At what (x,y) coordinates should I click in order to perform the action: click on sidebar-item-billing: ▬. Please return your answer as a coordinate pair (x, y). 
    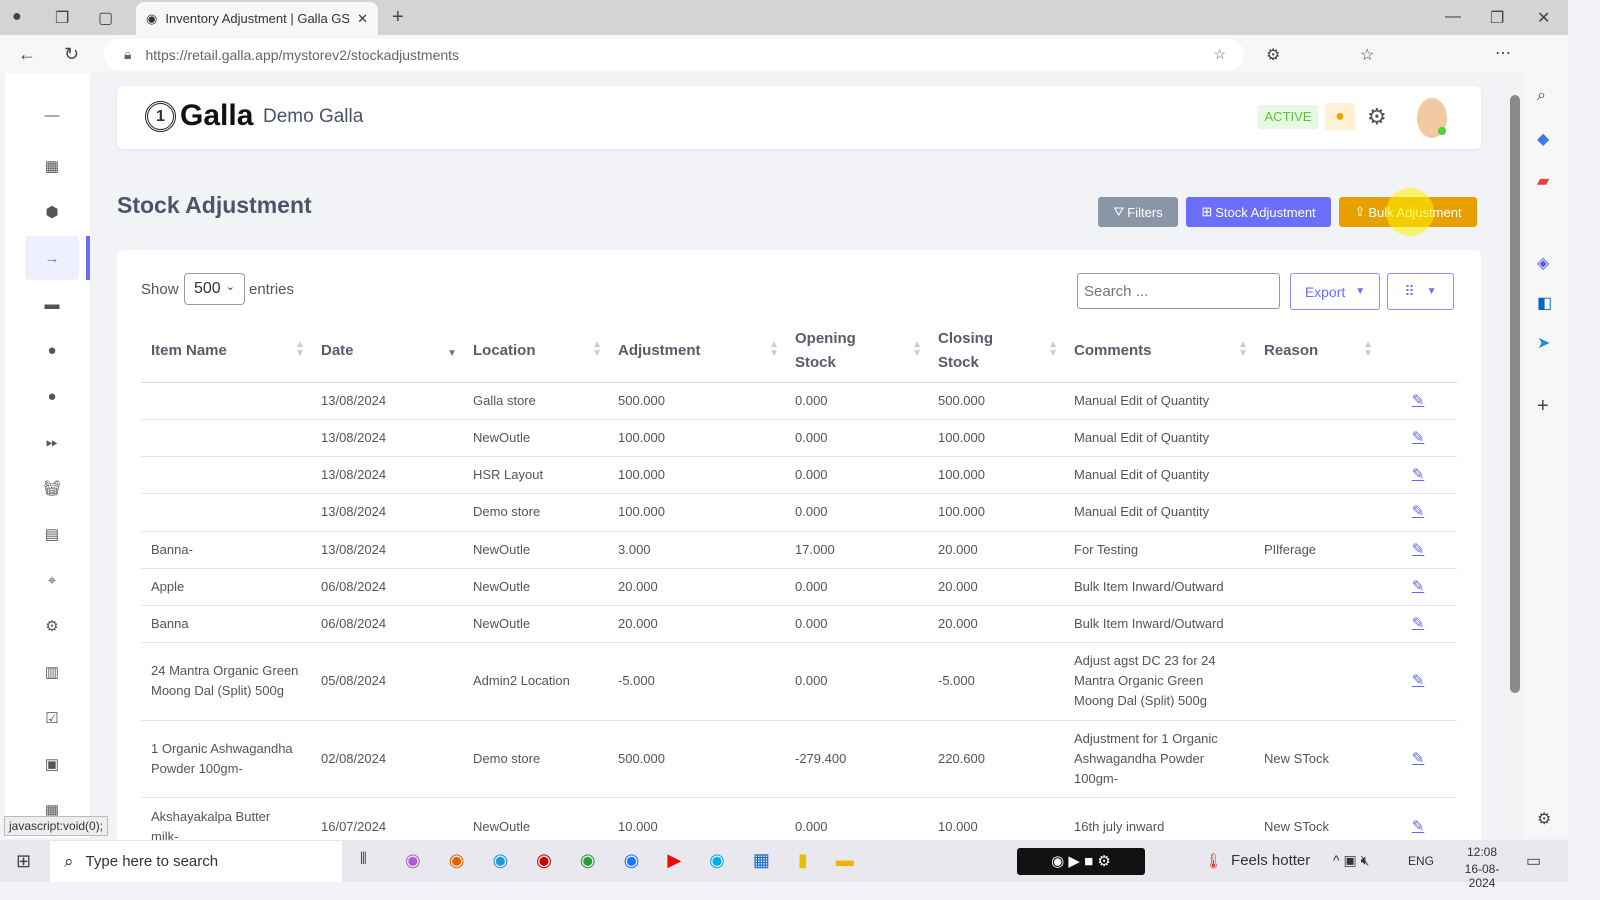
    Looking at the image, I should click on (52, 304).